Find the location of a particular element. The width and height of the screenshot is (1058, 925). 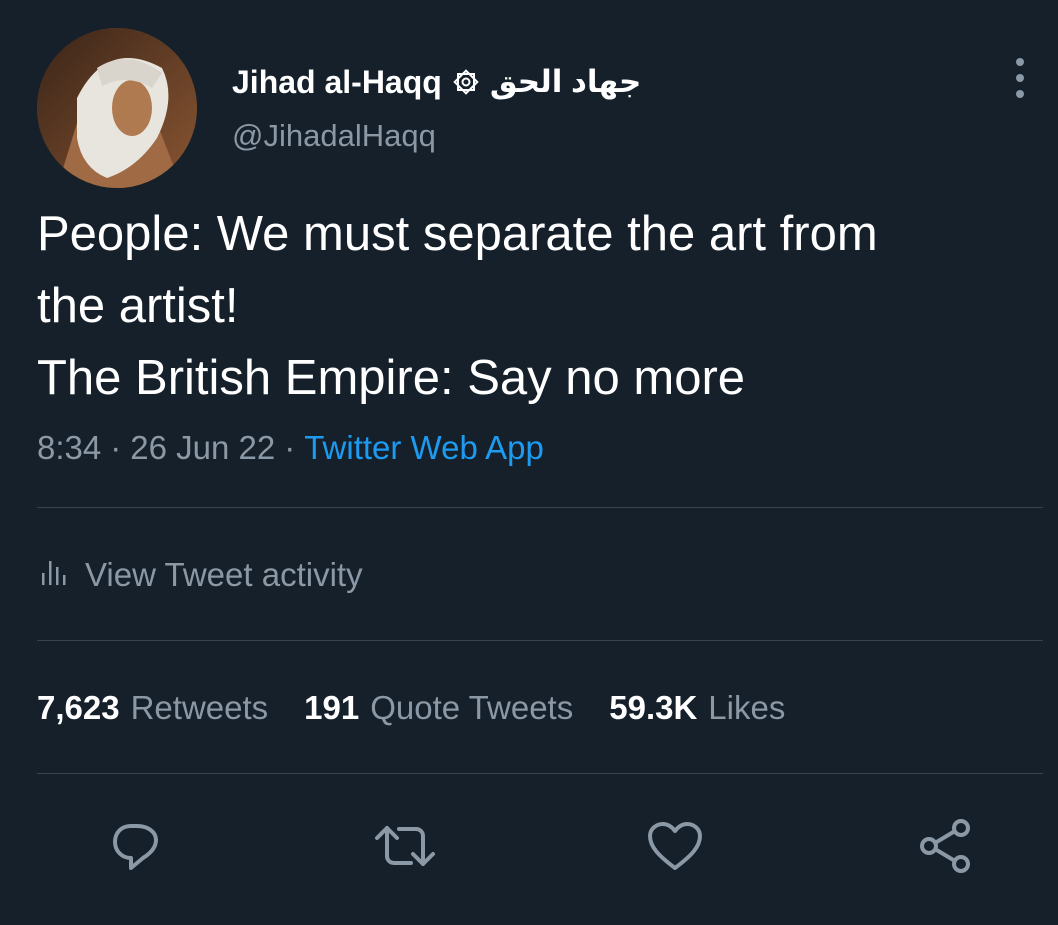

view-tweet-activity-button: View Tweet activity is located at coordinates (200, 575).